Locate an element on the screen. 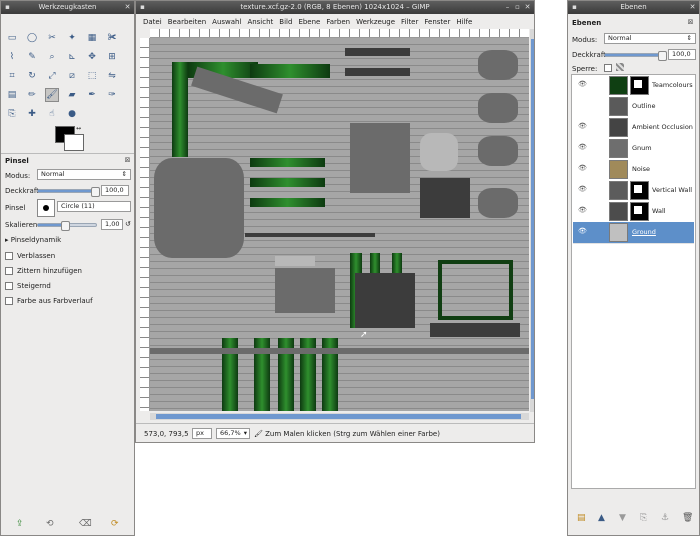 This screenshot has width=700, height=536. horizontal-scrollbar is located at coordinates (339, 416).